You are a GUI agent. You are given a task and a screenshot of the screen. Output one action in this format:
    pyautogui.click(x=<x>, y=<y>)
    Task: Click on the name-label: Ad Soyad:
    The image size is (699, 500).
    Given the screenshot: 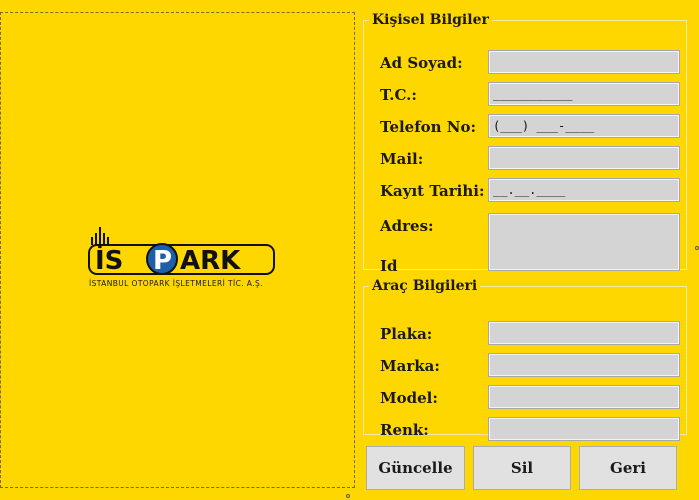 What is the action you would take?
    pyautogui.click(x=421, y=63)
    